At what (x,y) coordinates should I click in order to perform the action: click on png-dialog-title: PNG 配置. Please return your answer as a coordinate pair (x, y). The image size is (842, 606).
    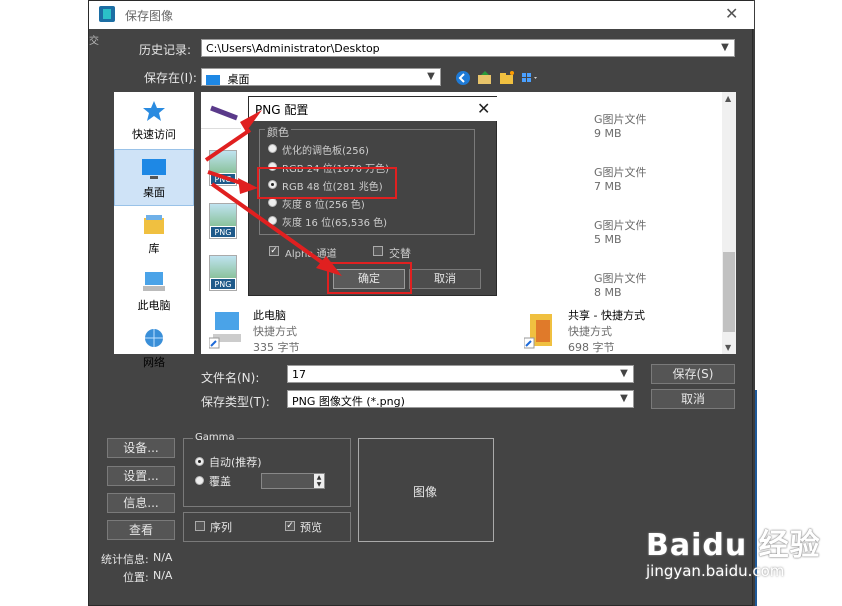
    Looking at the image, I should click on (282, 110).